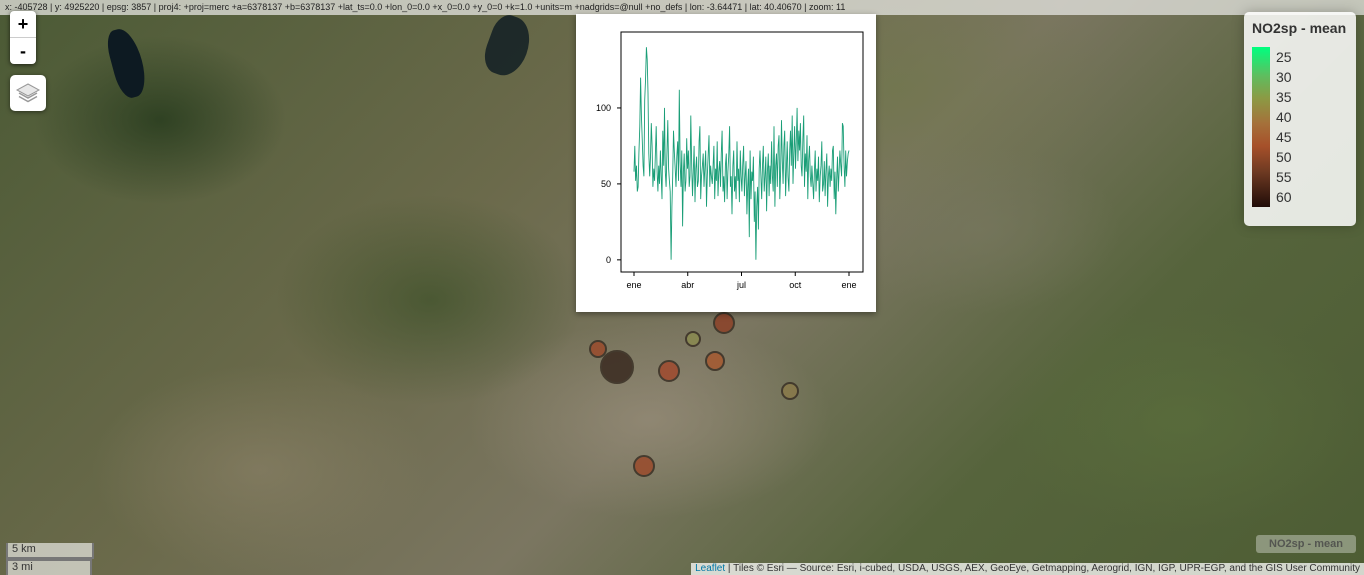  I want to click on layers-button, so click(28, 93).